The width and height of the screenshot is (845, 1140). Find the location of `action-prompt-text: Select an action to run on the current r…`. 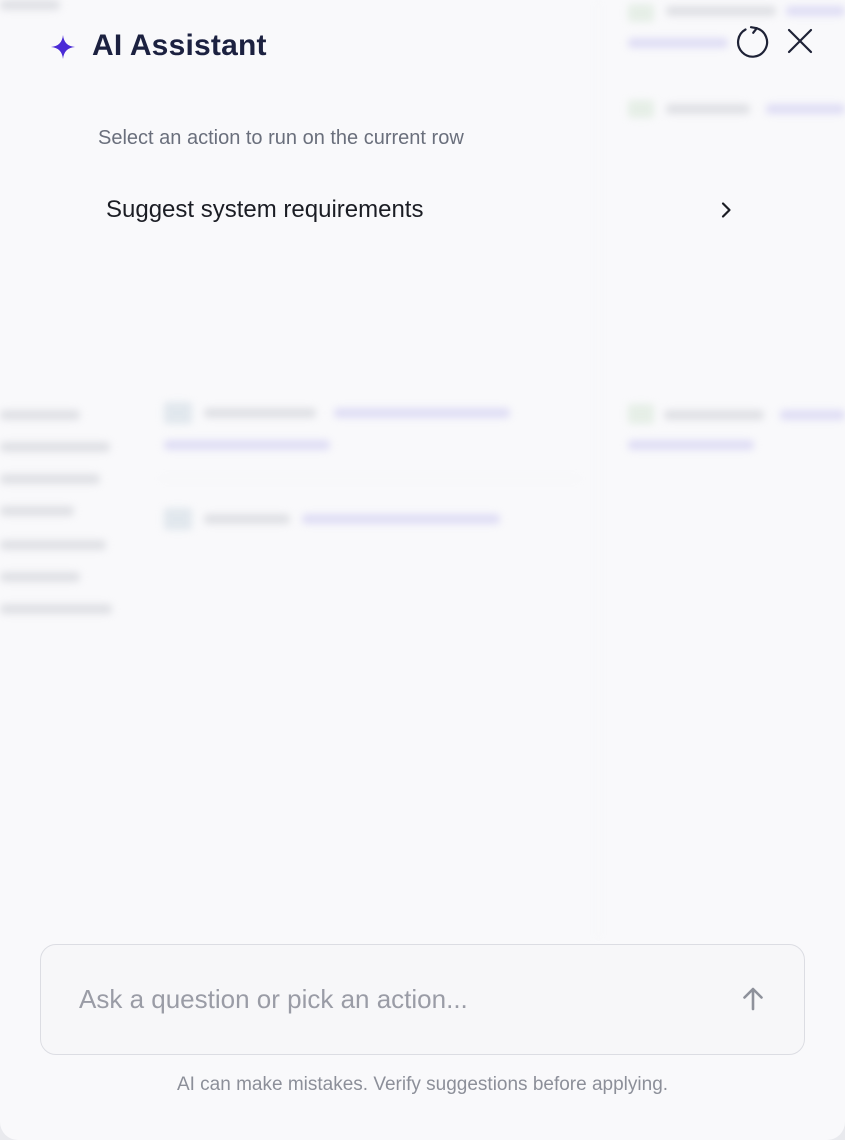

action-prompt-text: Select an action to run on the current r… is located at coordinates (281, 138).